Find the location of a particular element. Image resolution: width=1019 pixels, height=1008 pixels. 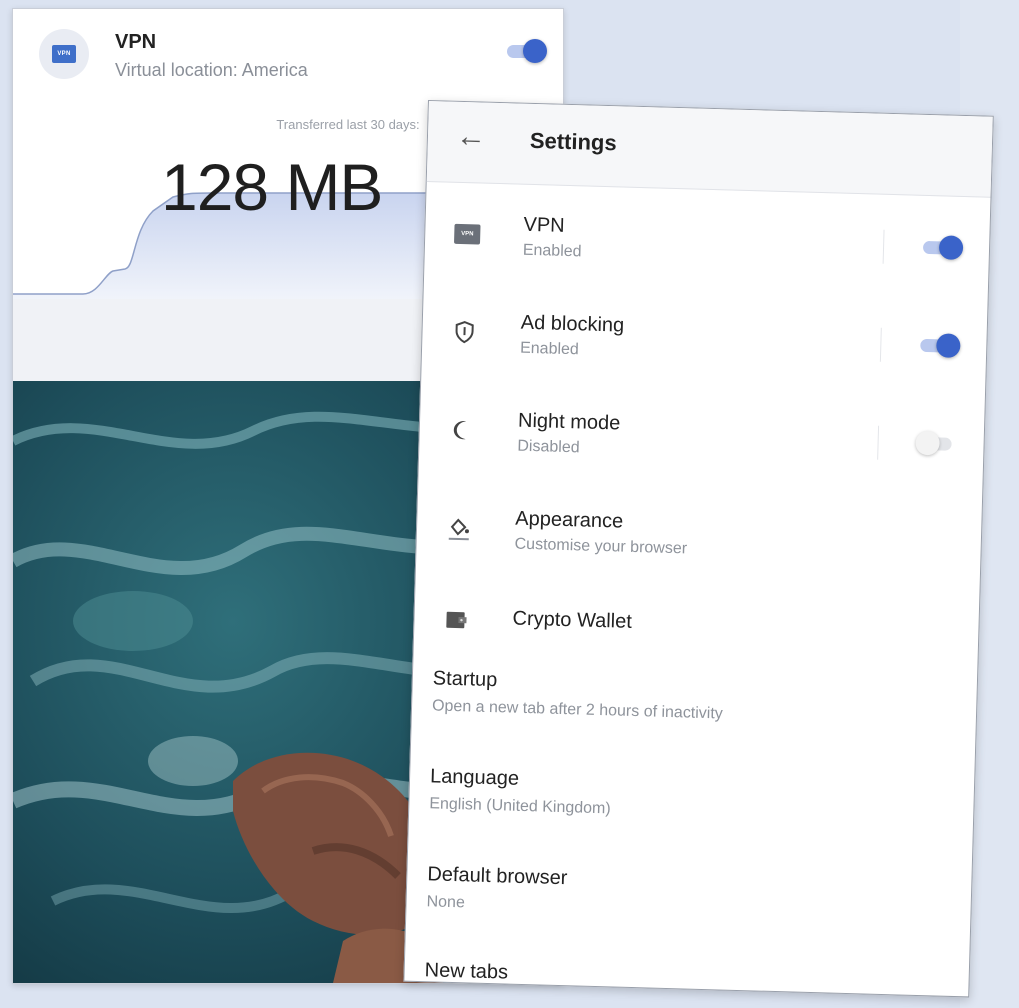

settings-row-ad-blocking: Ad blocking Enabled is located at coordinates (704, 342).